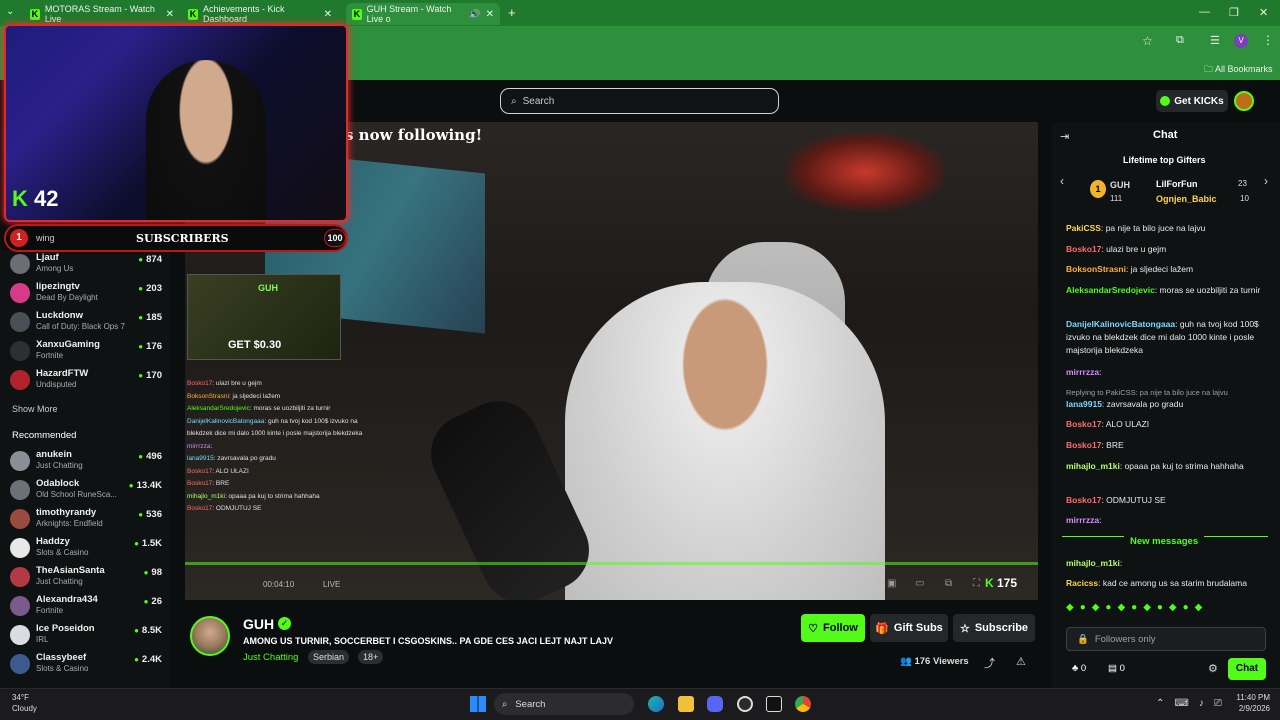  I want to click on browser-menu-icon: ⋮, so click(1268, 40).